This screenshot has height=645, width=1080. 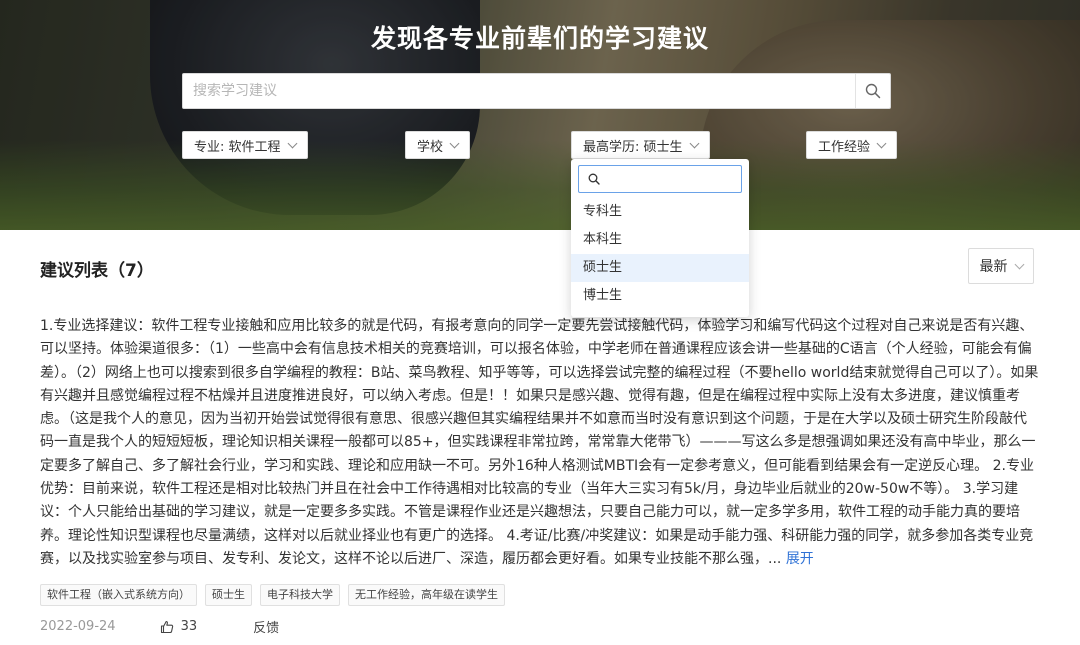 I want to click on dropdown-search-field, so click(x=660, y=179).